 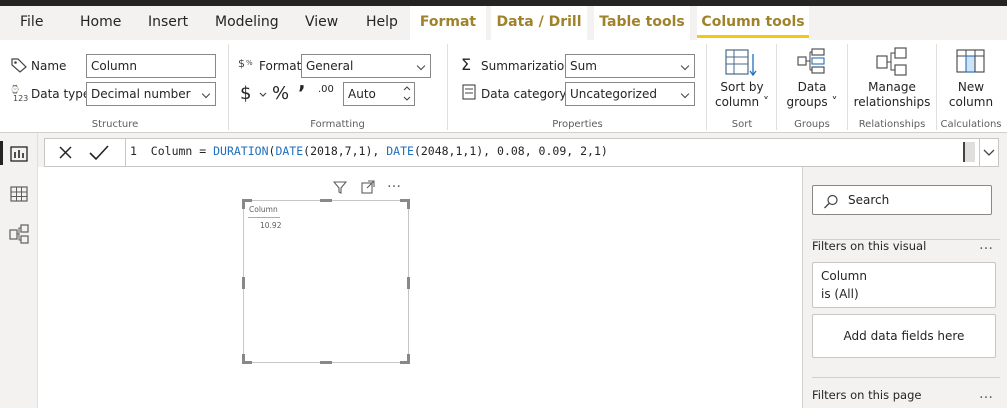 What do you see at coordinates (366, 66) in the screenshot?
I see `format-dropdown: General` at bounding box center [366, 66].